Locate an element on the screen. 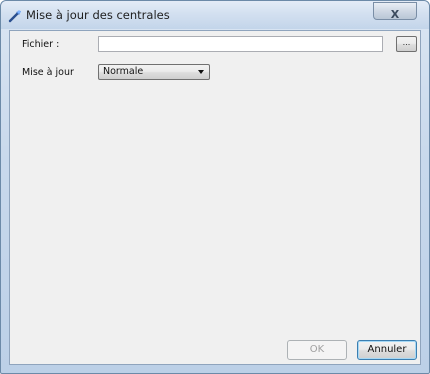 This screenshot has width=430, height=374. update-mode-value: Normale is located at coordinates (123, 71).